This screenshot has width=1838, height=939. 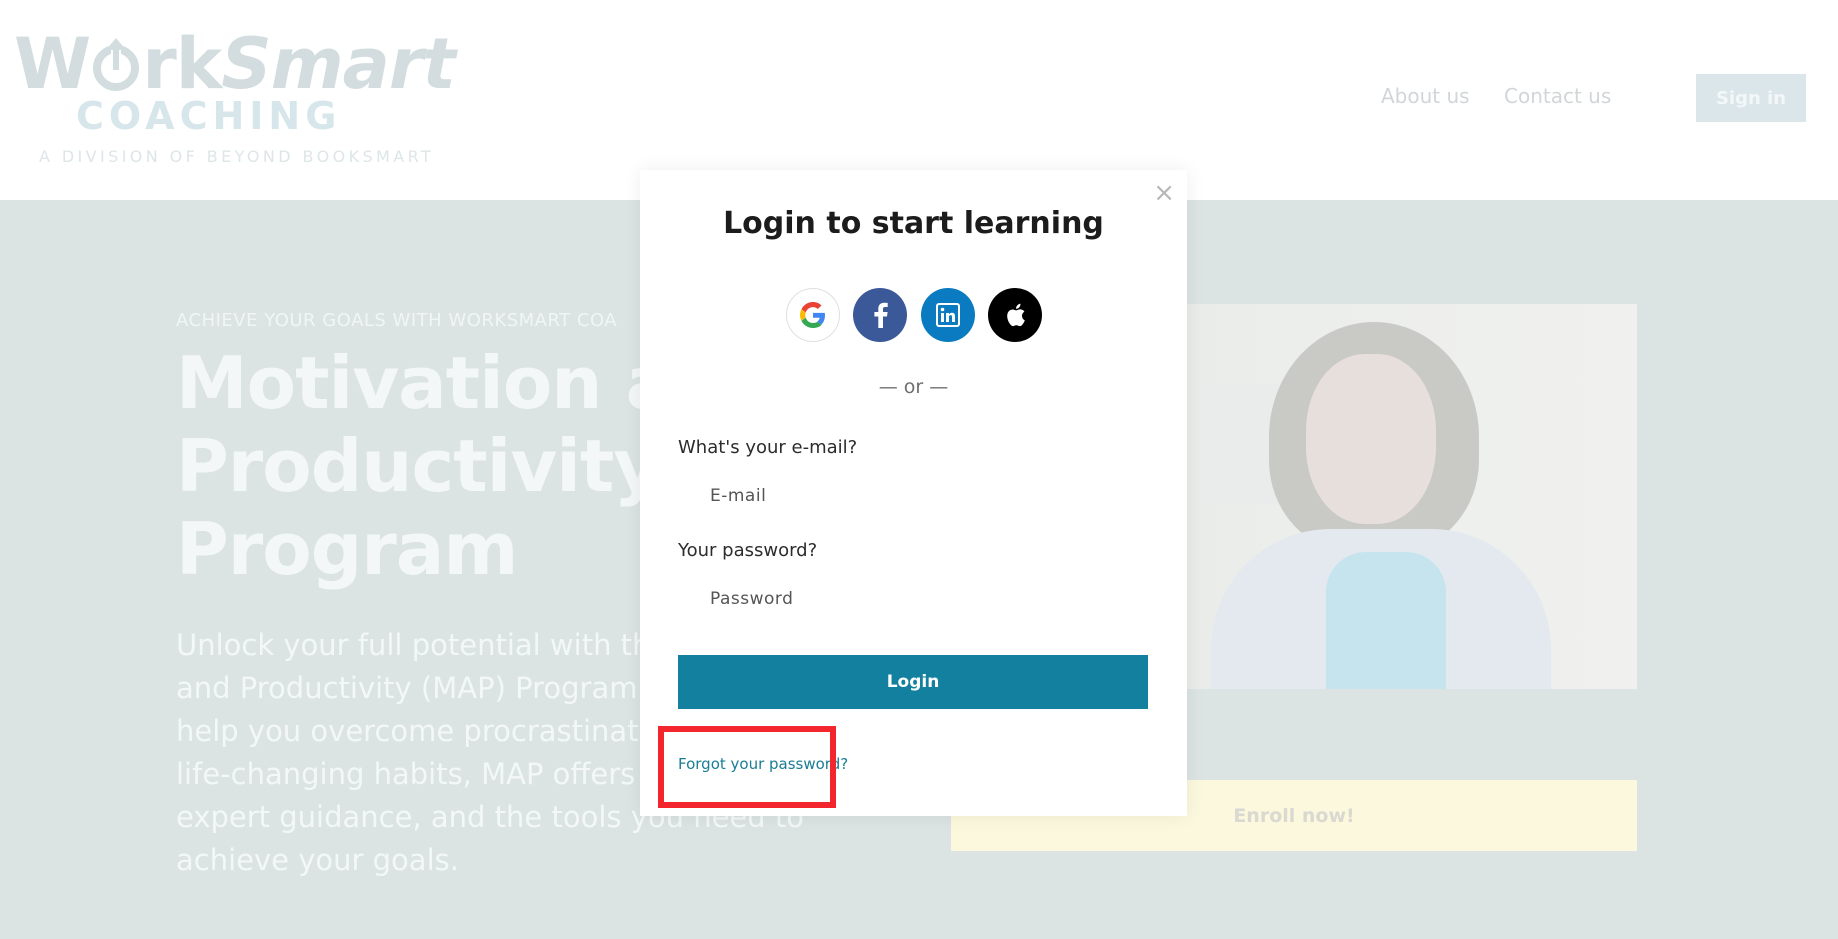 I want to click on hero-title-line: Productivity, so click(x=418, y=466).